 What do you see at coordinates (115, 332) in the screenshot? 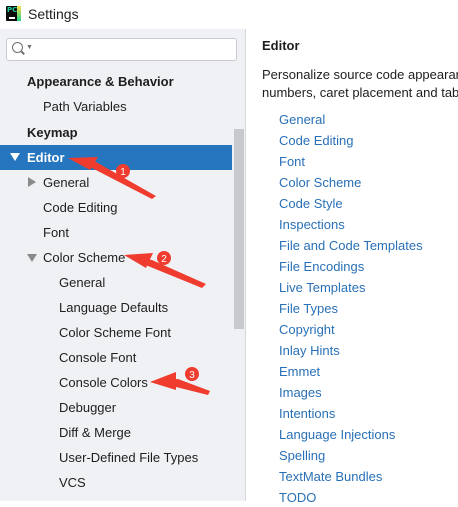
I see `sidebar-item-label: Color Scheme Font` at bounding box center [115, 332].